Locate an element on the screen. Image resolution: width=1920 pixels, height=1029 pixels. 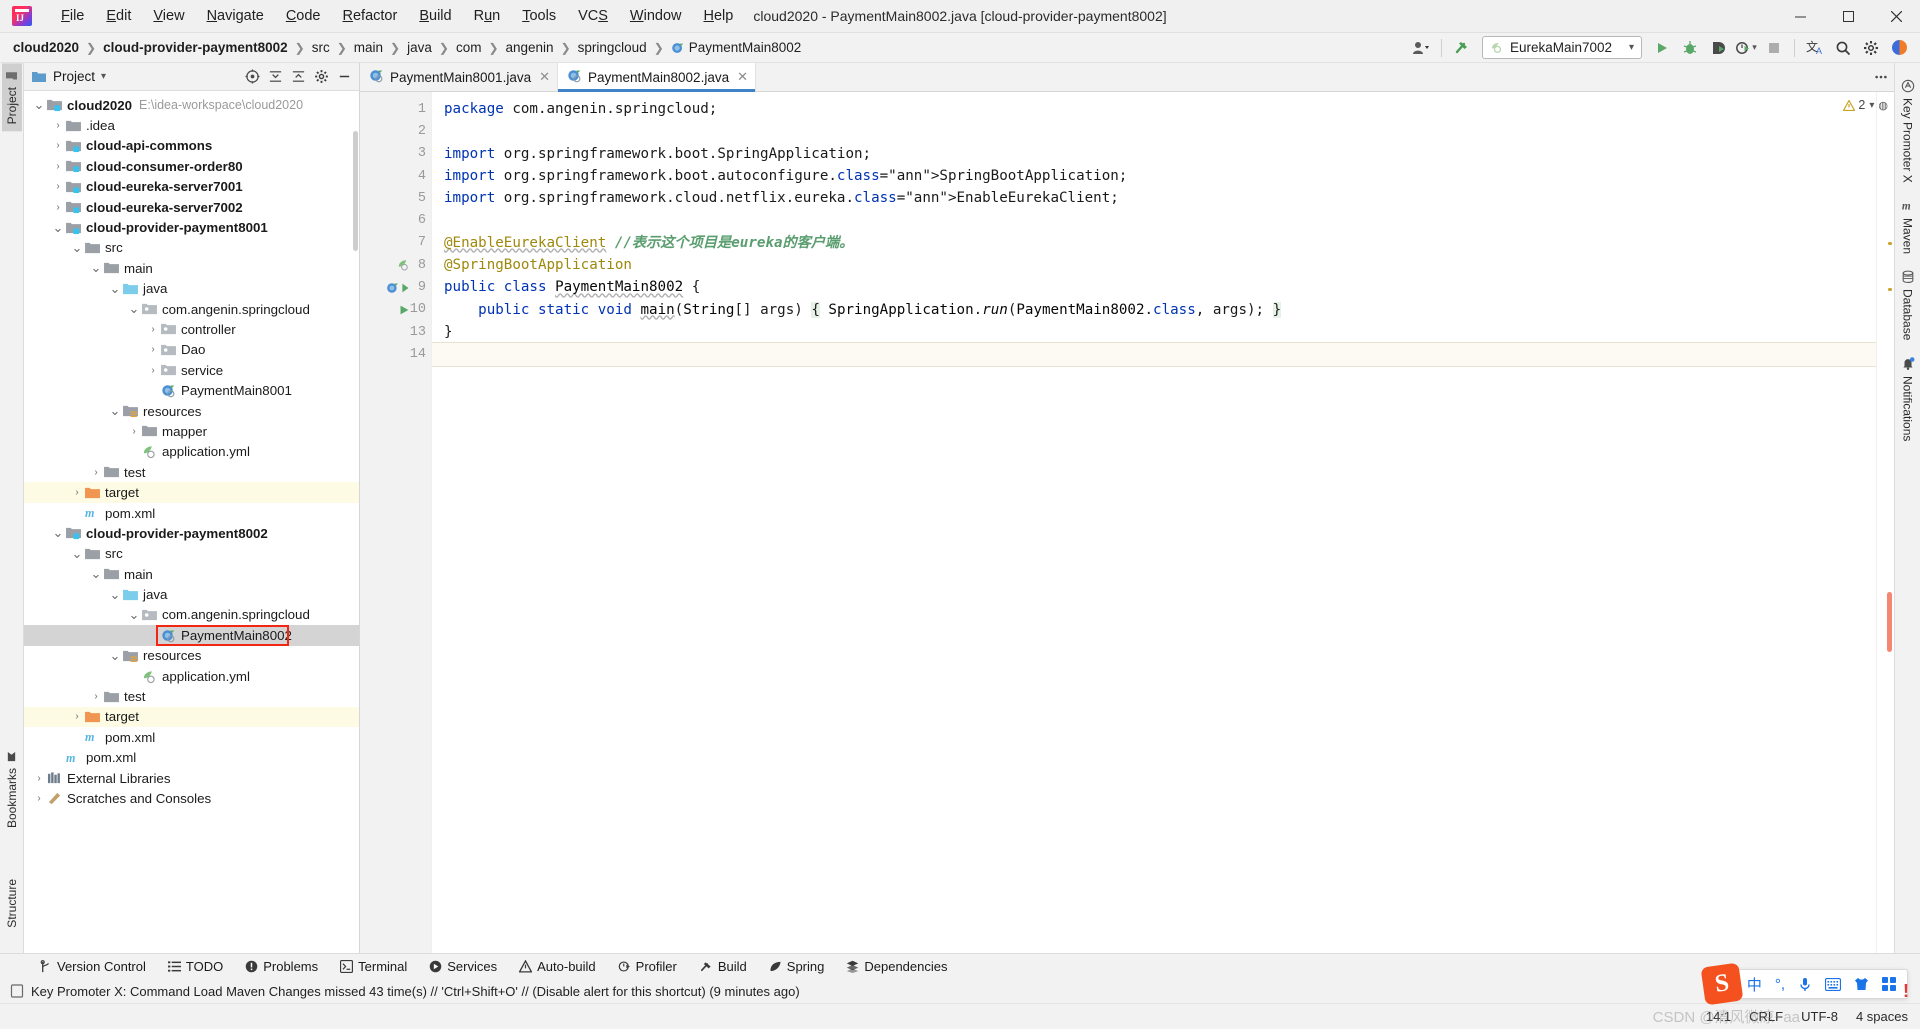
run-configuration-selector: EurekaMain7002 ▾ is located at coordinates (1562, 47).